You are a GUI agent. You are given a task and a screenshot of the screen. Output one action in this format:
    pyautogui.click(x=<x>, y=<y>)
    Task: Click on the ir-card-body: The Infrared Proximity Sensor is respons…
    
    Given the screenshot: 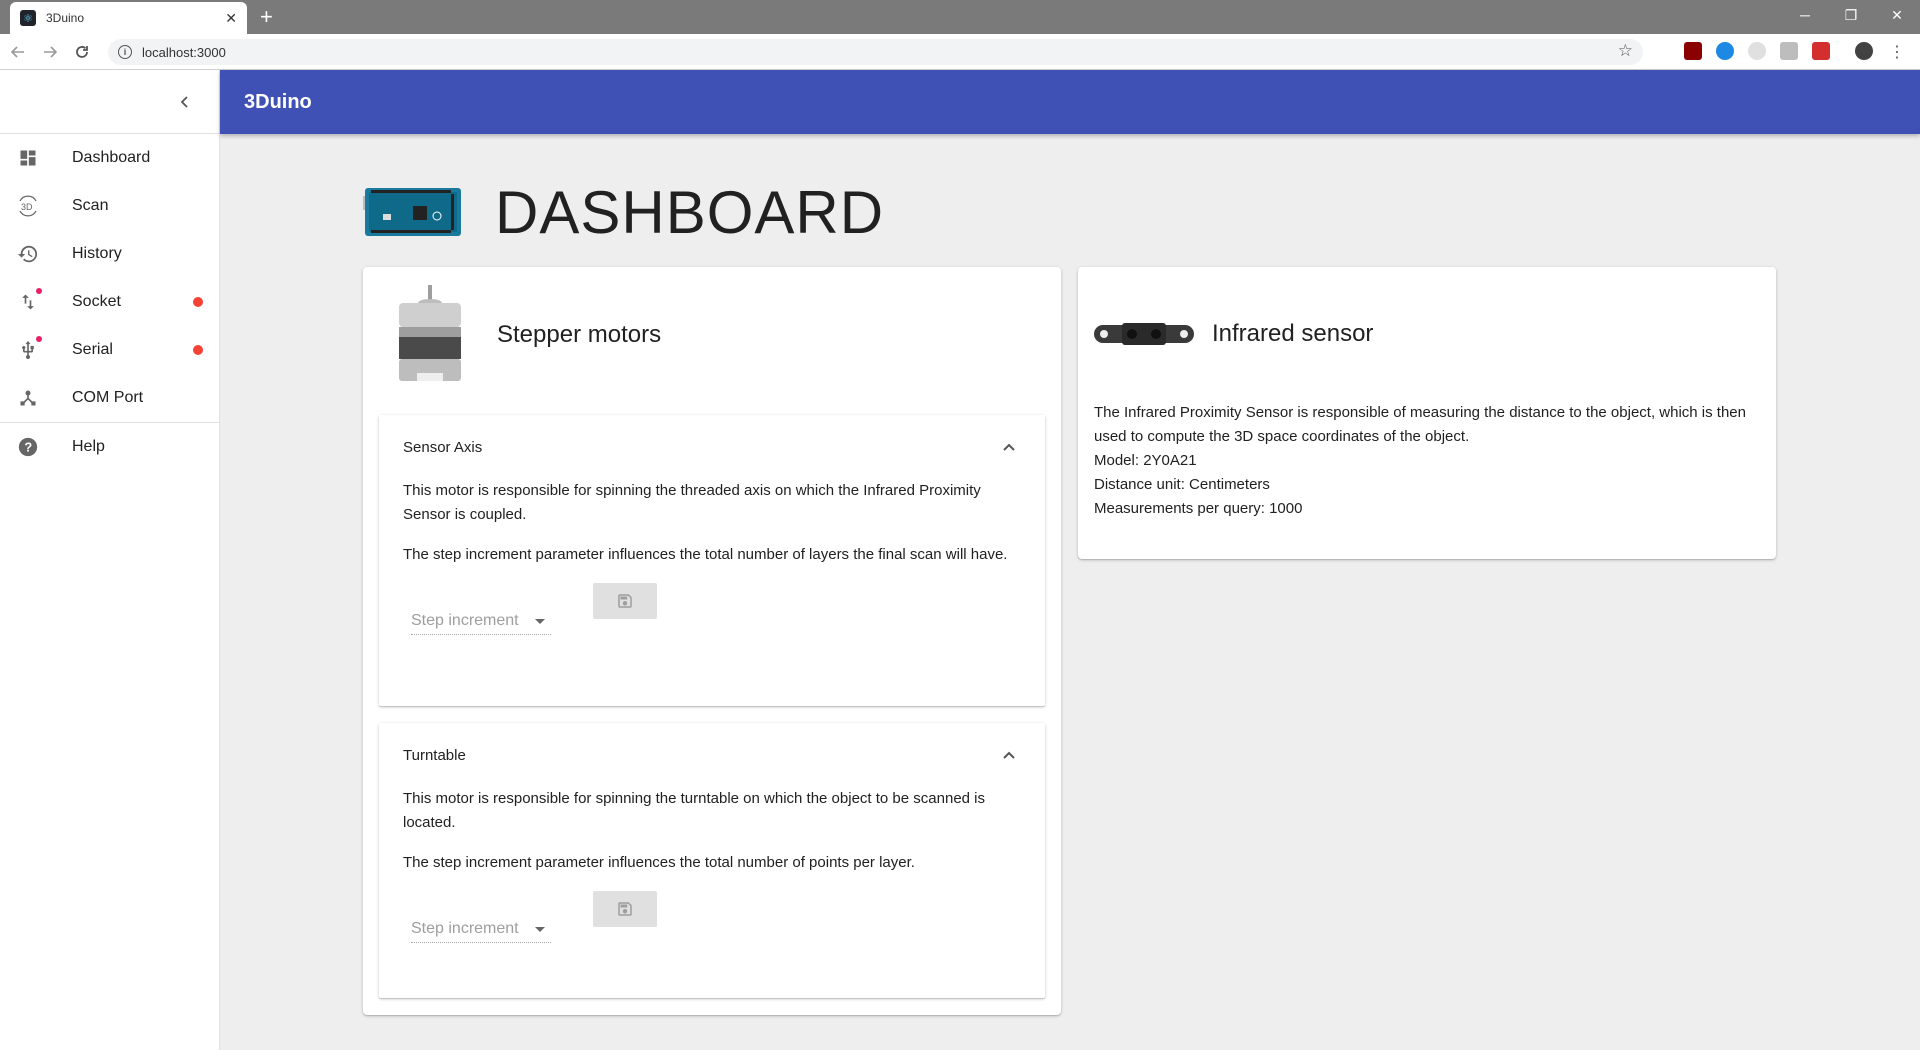 What is the action you would take?
    pyautogui.click(x=1427, y=461)
    